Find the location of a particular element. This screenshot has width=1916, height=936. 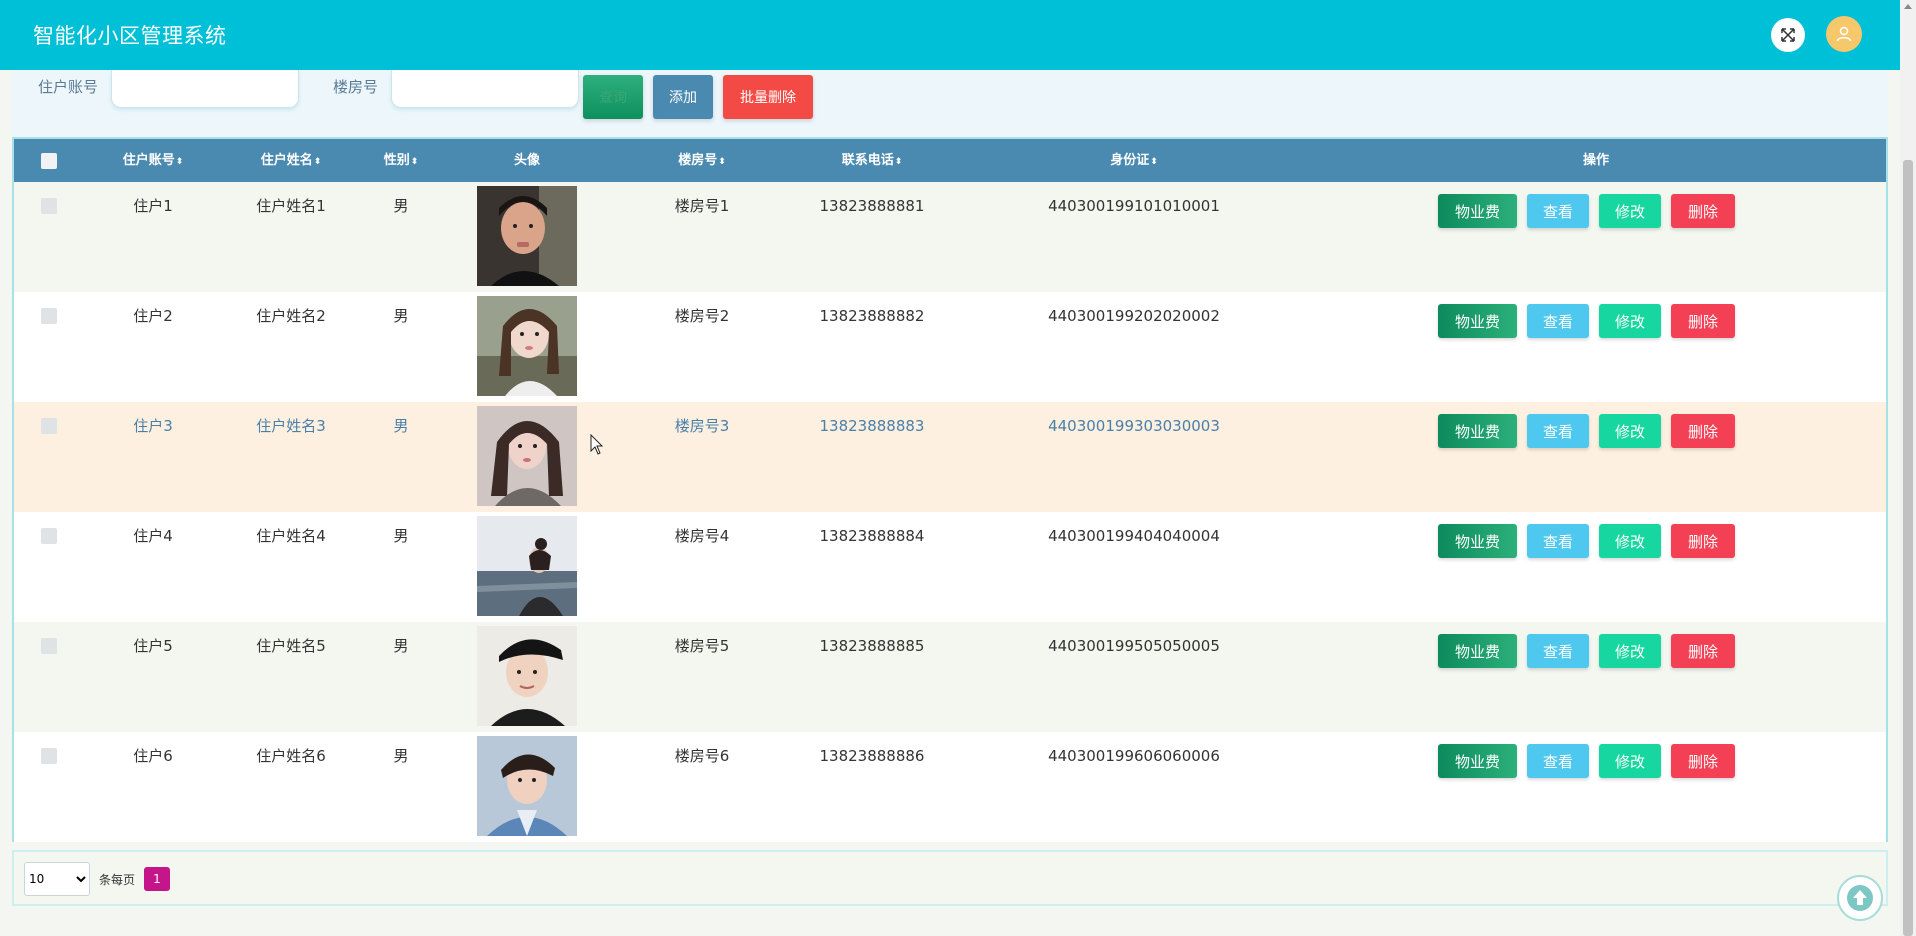

building-cell: 楼房号6 is located at coordinates (702, 756).